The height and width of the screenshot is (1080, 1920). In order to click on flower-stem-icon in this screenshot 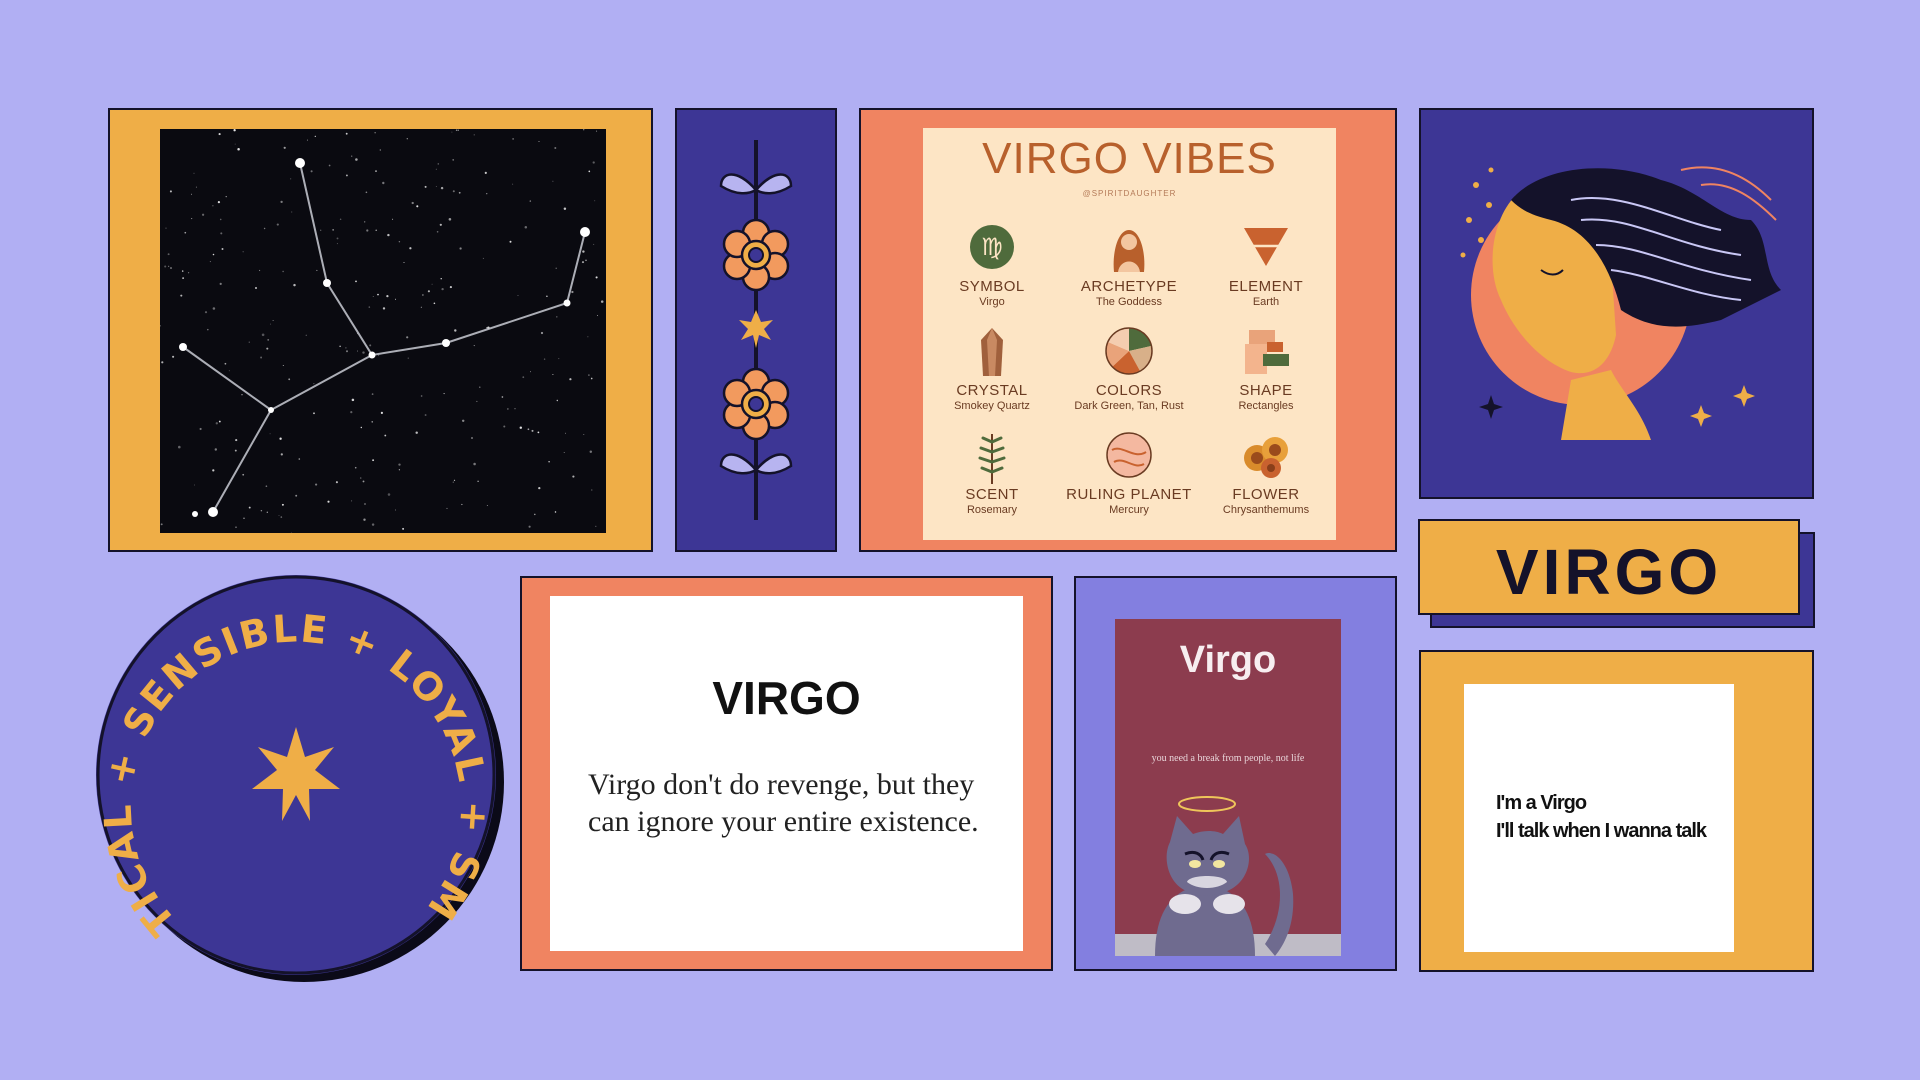, I will do `click(756, 330)`.